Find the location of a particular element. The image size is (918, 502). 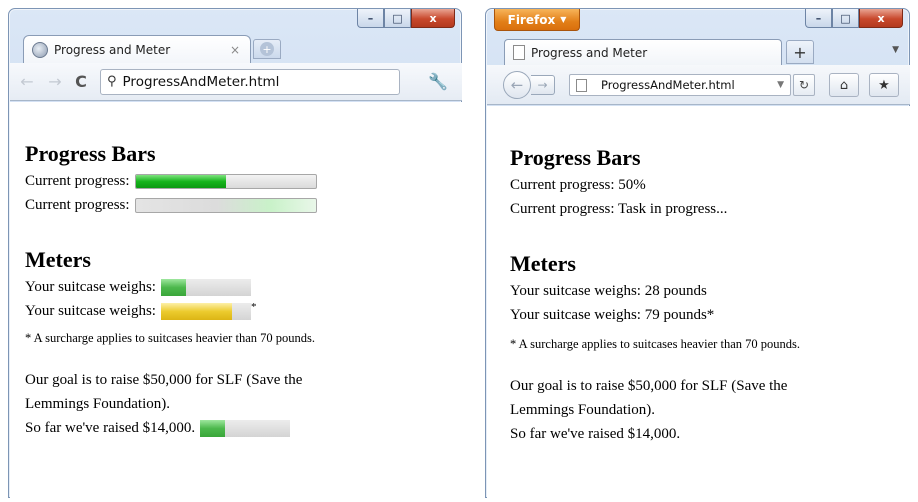

progress-bar-fill is located at coordinates (180, 181).